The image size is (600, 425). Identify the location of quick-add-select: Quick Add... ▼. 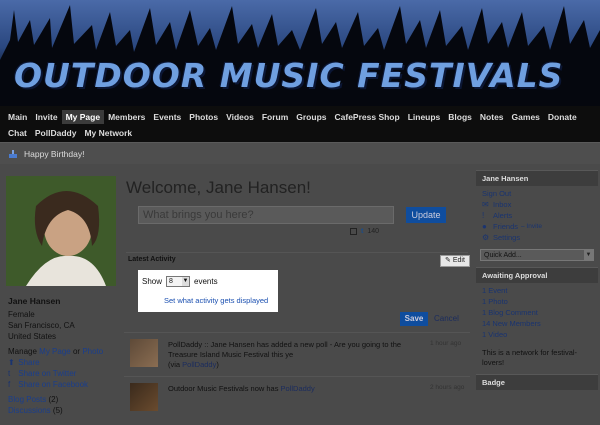
(537, 255).